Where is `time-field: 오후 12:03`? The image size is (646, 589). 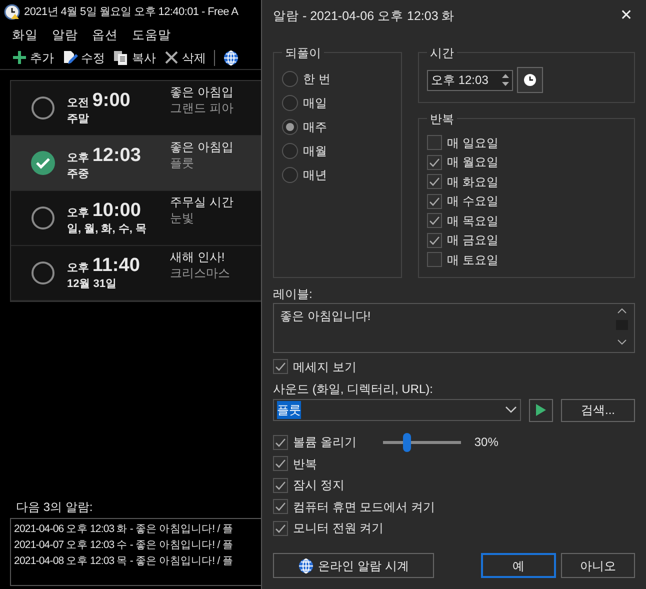 time-field: 오후 12:03 is located at coordinates (470, 80).